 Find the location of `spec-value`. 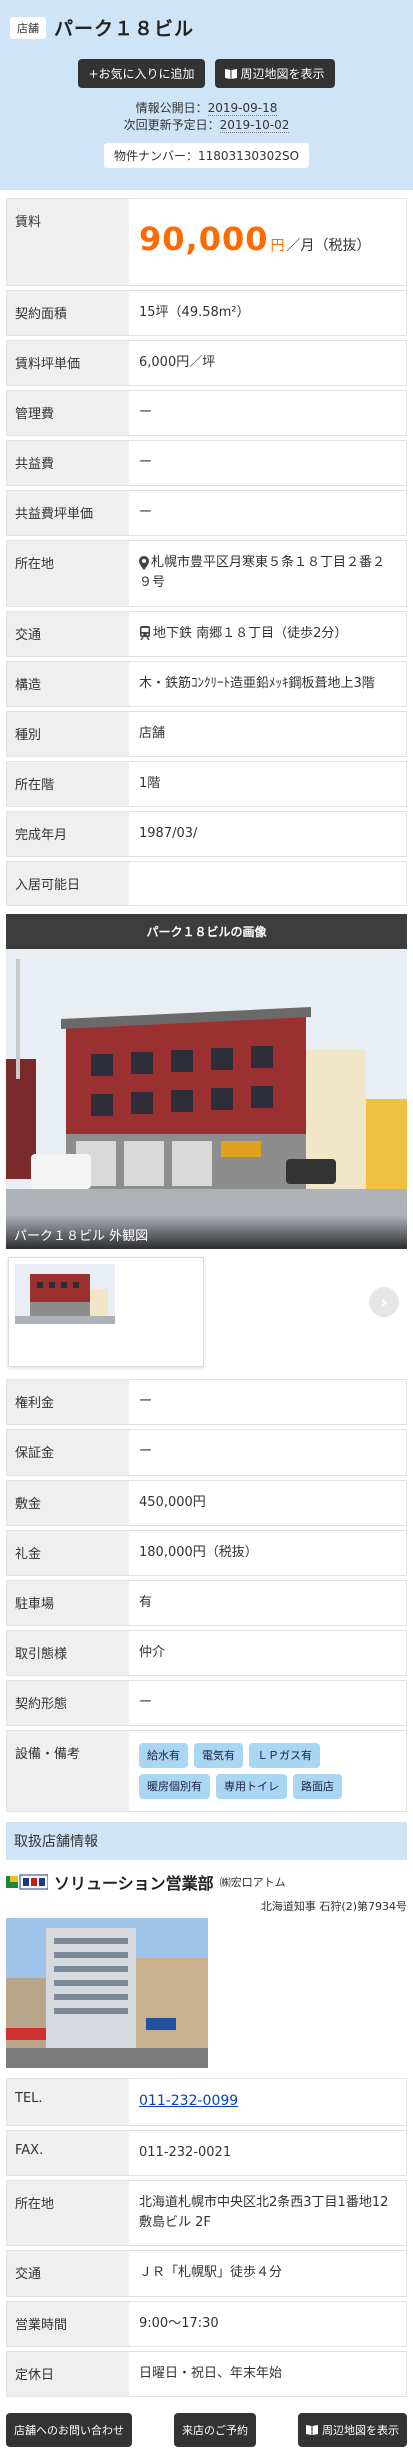

spec-value is located at coordinates (267, 883).